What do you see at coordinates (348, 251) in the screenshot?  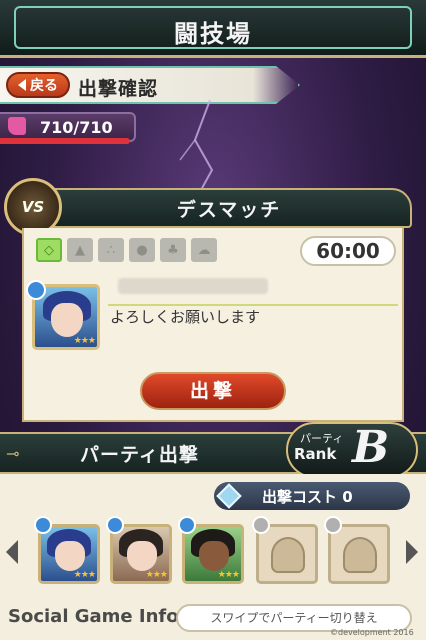 I see `match-timer: 60:00` at bounding box center [348, 251].